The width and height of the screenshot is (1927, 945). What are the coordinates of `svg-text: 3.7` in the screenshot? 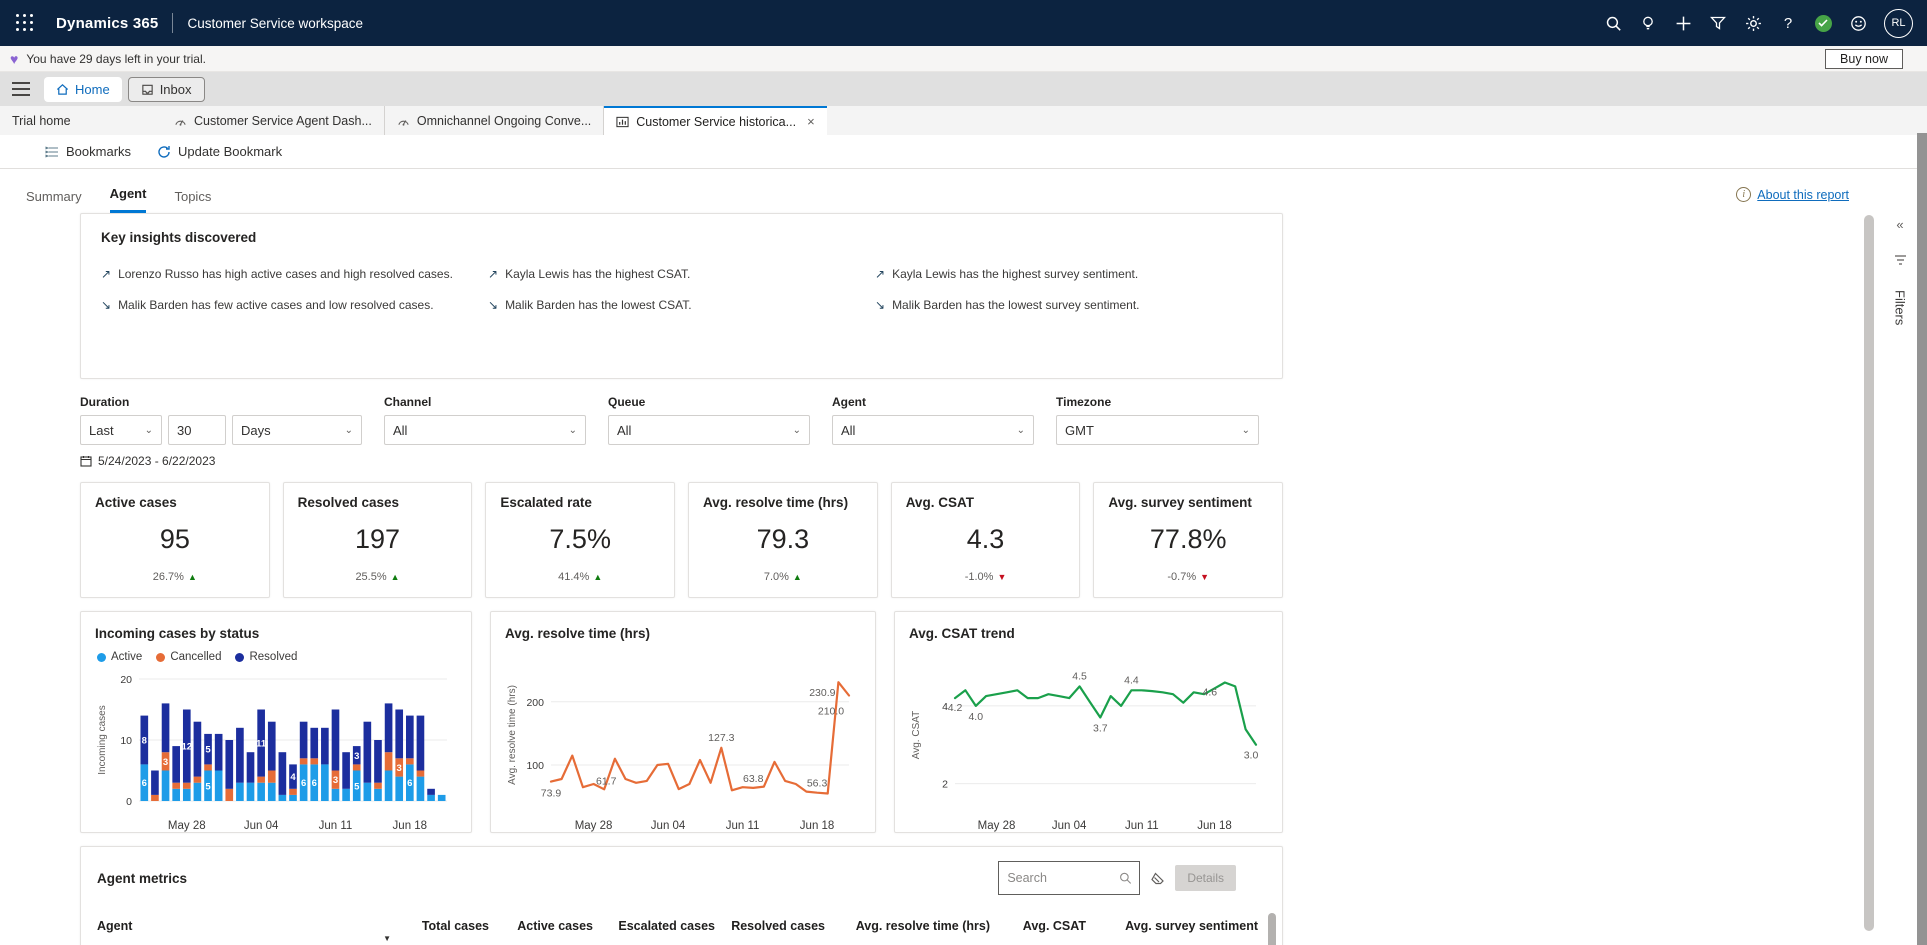 It's located at (1100, 729).